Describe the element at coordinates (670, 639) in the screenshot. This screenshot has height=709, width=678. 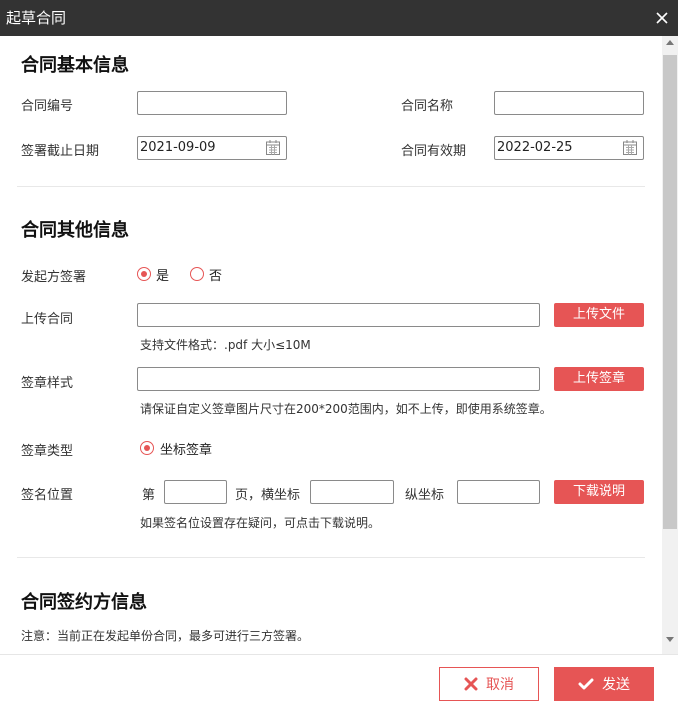
I see `scroll-down-icon` at that location.